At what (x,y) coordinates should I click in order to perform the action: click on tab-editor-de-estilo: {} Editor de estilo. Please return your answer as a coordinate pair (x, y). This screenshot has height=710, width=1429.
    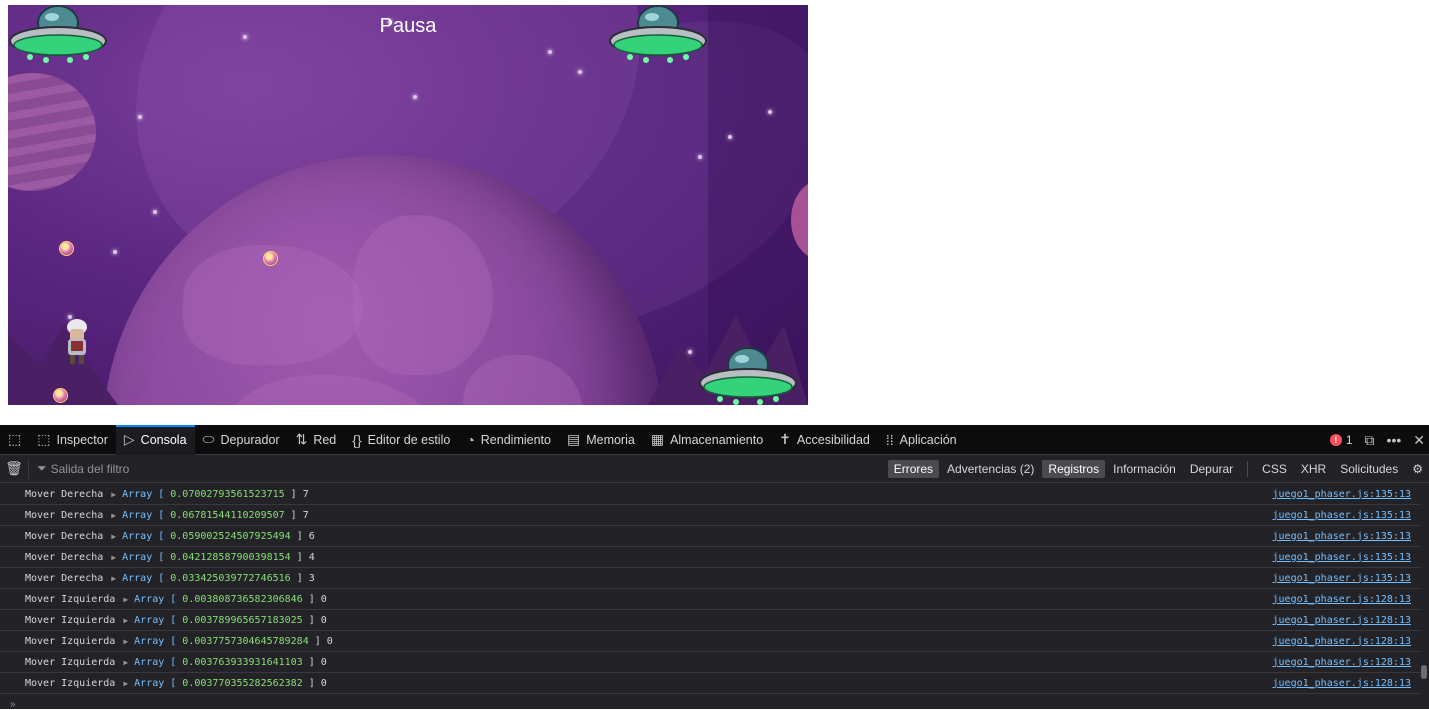
    Looking at the image, I should click on (401, 440).